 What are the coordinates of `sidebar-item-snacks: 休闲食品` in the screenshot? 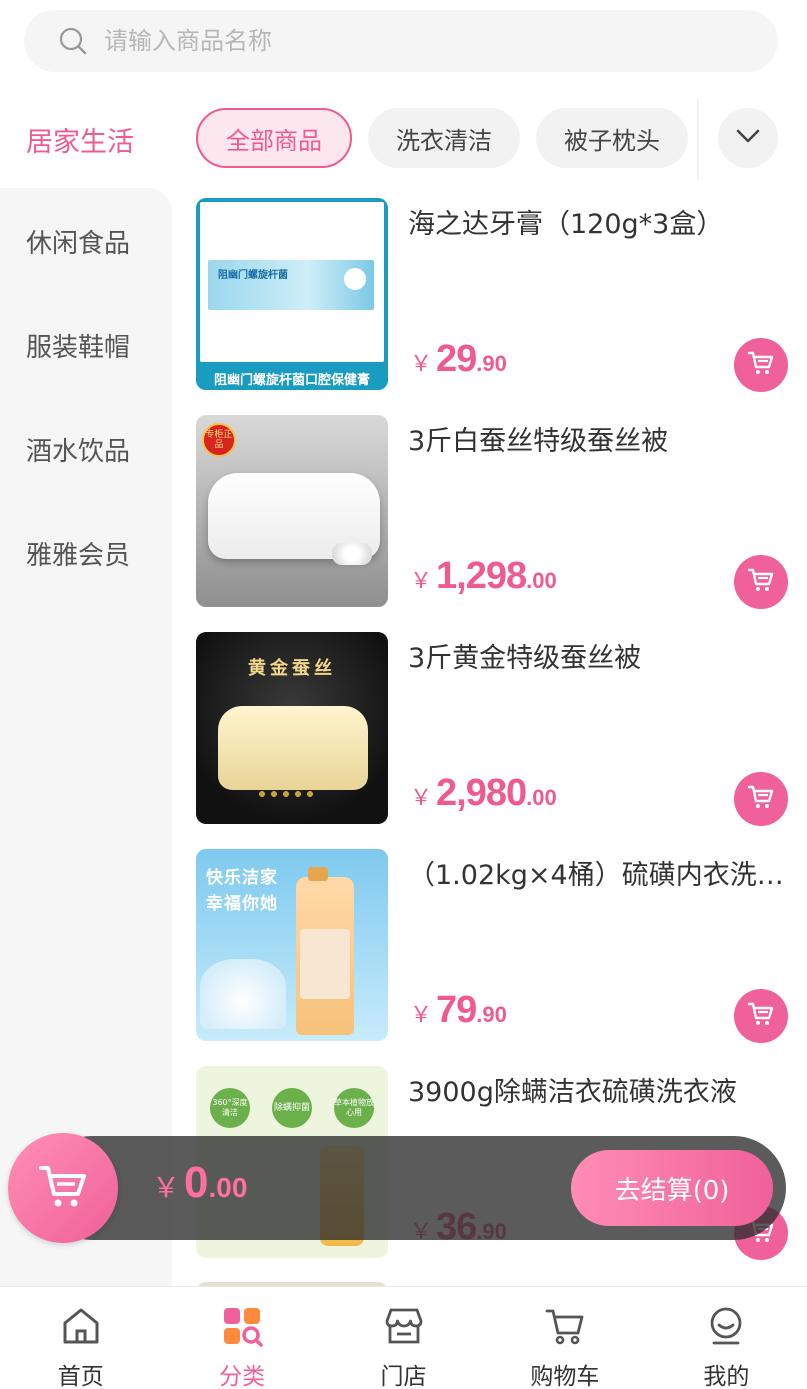 It's located at (86, 241).